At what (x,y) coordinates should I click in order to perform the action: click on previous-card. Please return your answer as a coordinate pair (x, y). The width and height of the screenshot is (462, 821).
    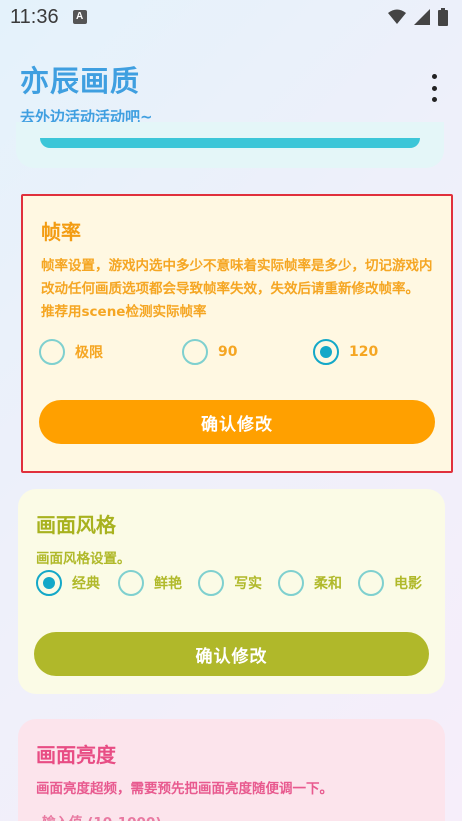
    Looking at the image, I should click on (230, 145).